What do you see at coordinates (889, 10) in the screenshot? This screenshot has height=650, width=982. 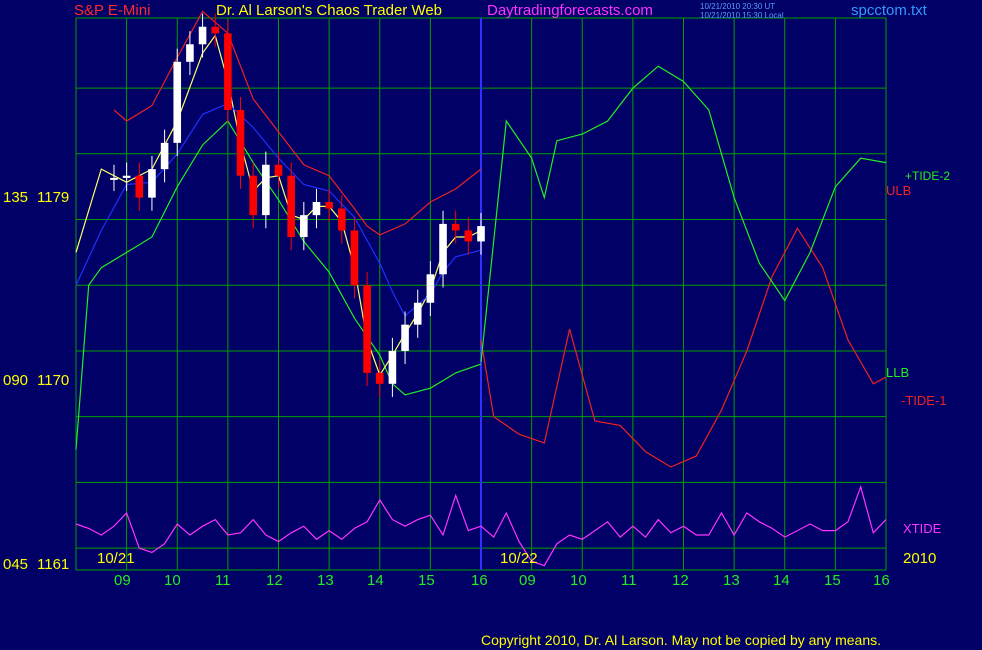 I see `data-file-label: spcctom.txt` at bounding box center [889, 10].